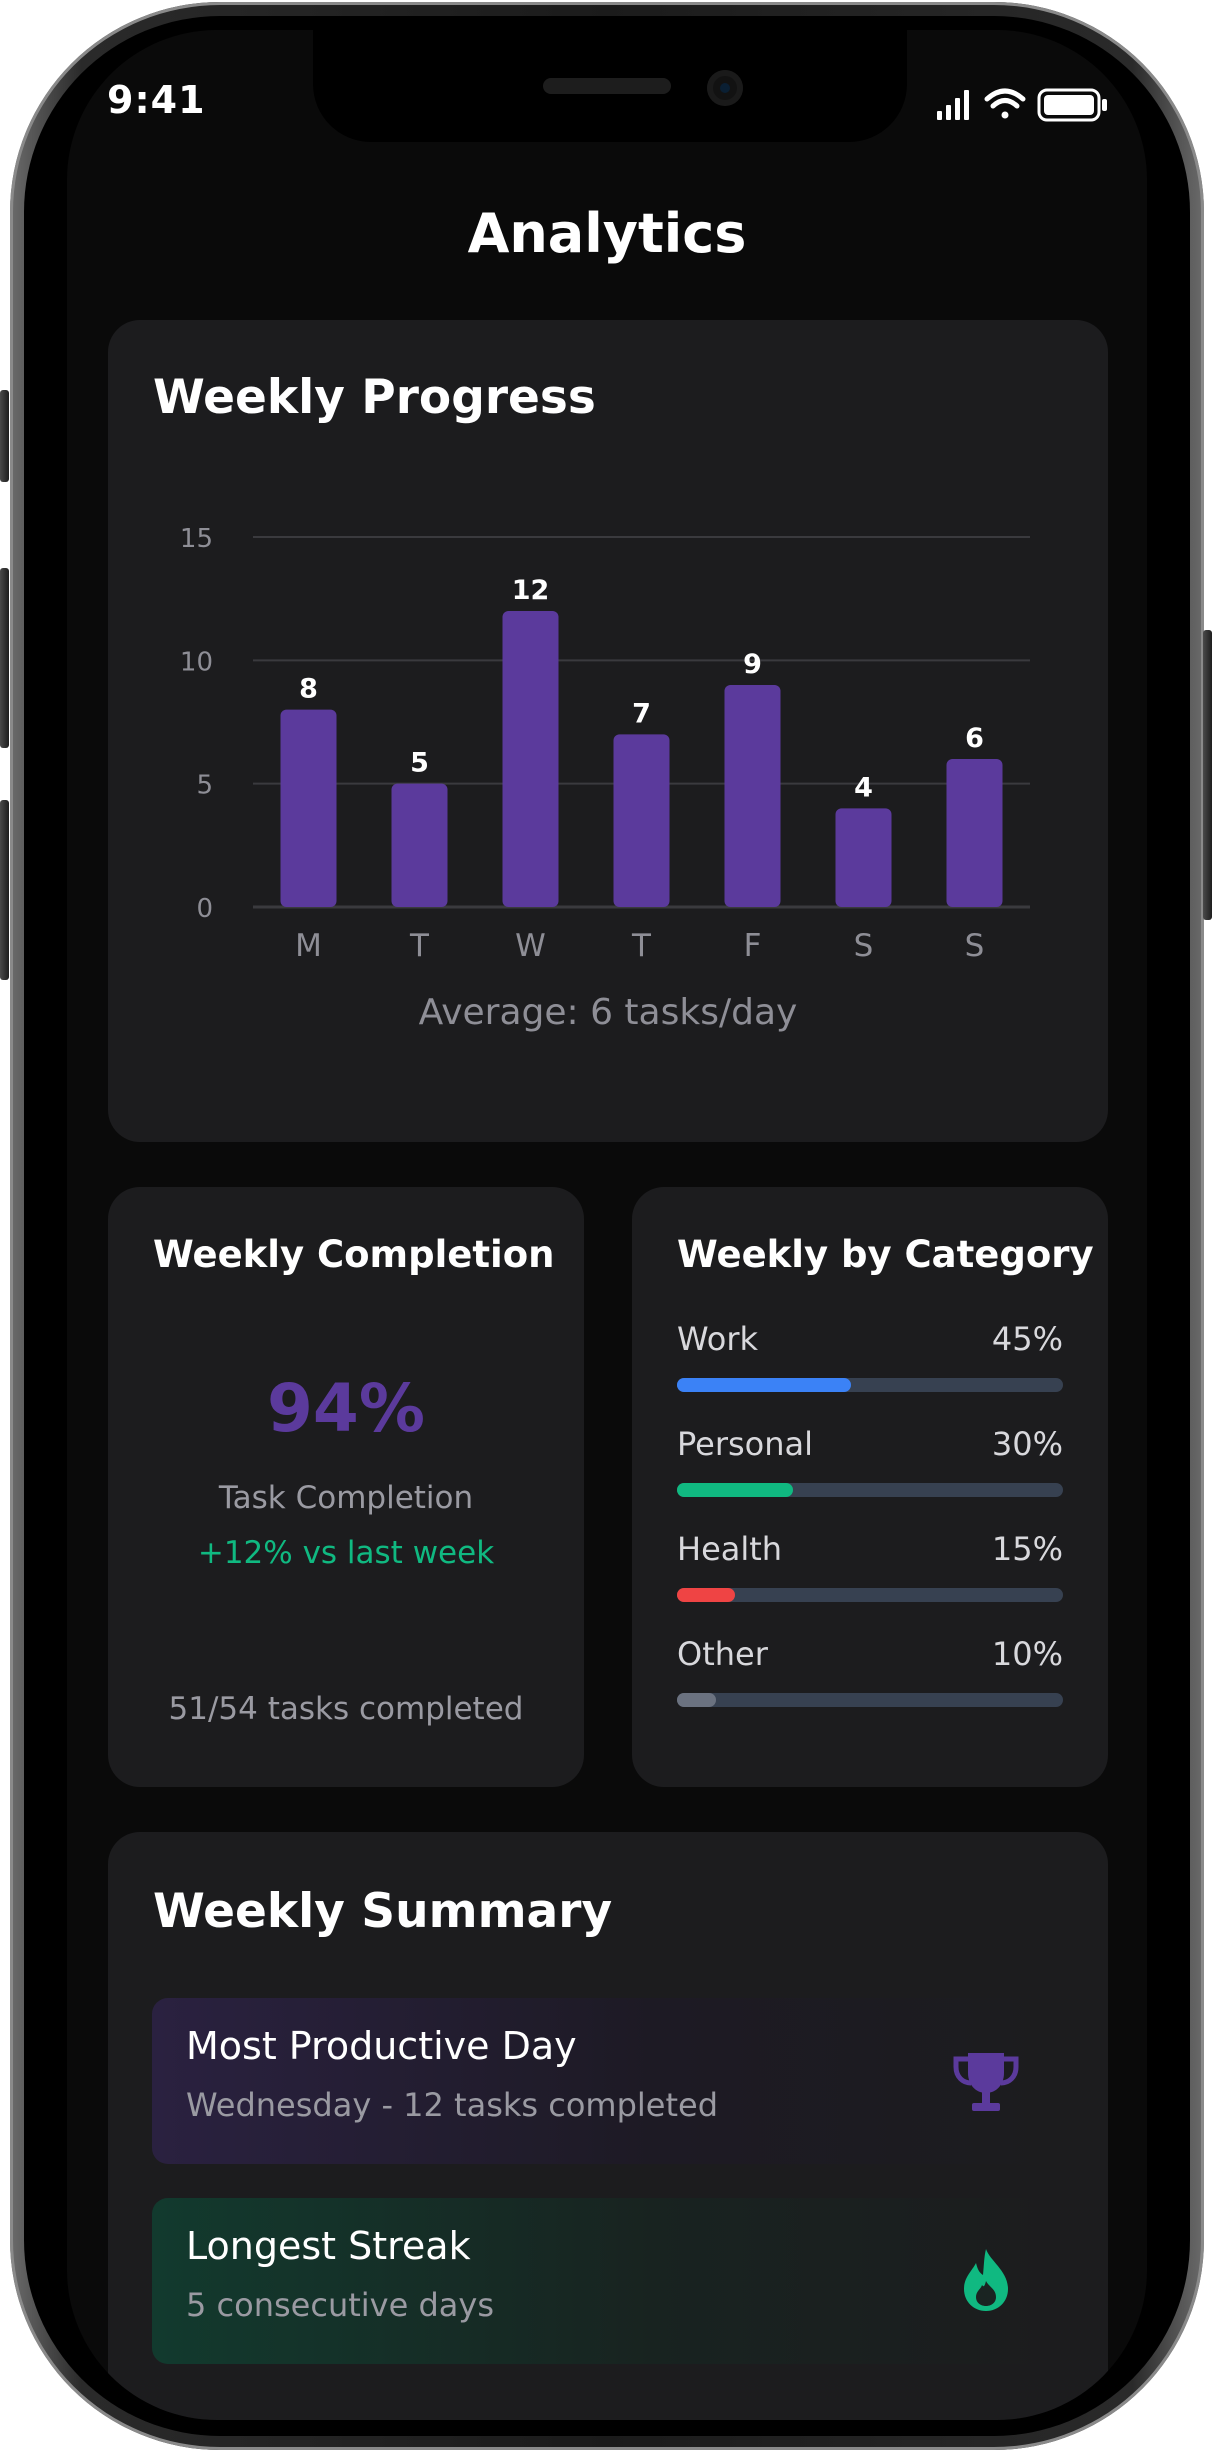 The height and width of the screenshot is (2453, 1212). What do you see at coordinates (605, 742) in the screenshot?
I see `weekly-progress-chart: 0 5 10 15 8 M 5 T 12 W 7 T 9 F 4 S 6 S` at bounding box center [605, 742].